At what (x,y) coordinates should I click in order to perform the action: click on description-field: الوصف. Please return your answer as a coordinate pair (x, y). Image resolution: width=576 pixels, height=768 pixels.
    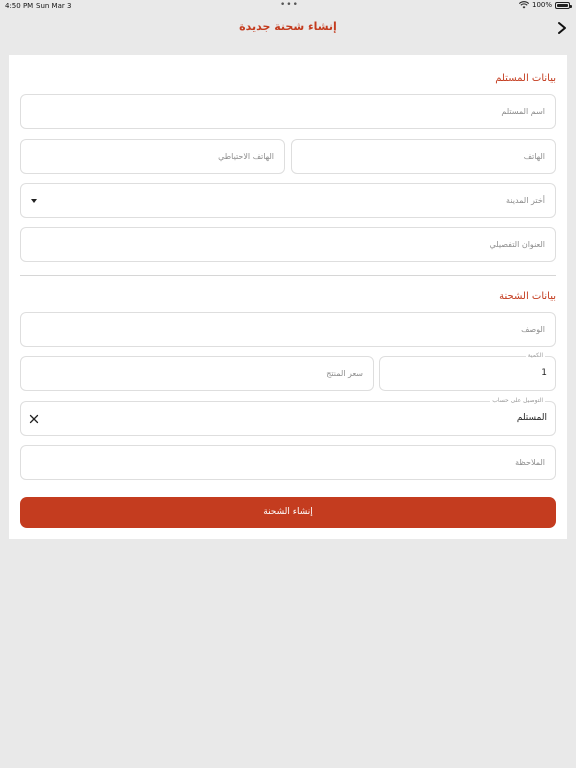
    Looking at the image, I should click on (288, 329).